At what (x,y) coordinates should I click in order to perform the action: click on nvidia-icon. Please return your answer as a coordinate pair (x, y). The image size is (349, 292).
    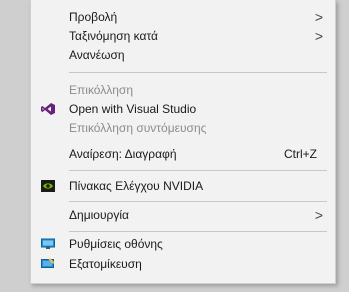
    Looking at the image, I should click on (48, 186).